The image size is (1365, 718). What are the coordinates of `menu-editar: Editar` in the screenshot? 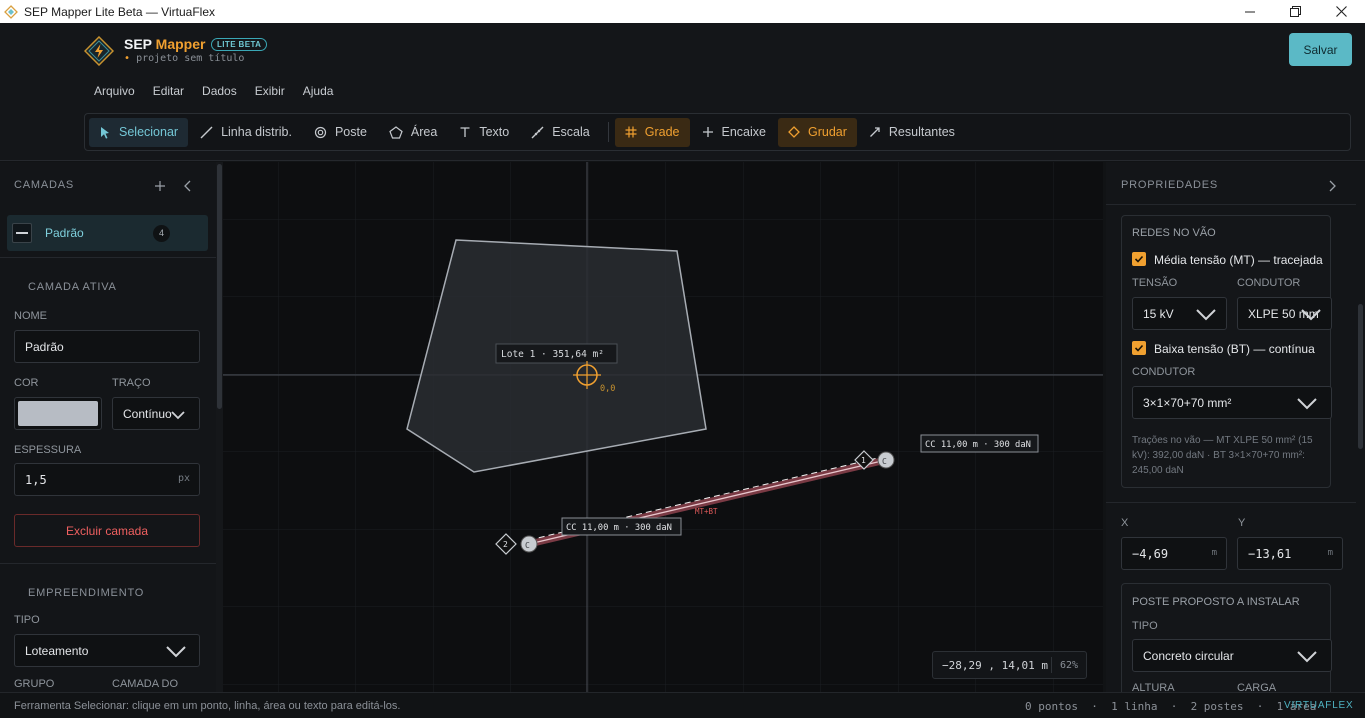 It's located at (168, 91).